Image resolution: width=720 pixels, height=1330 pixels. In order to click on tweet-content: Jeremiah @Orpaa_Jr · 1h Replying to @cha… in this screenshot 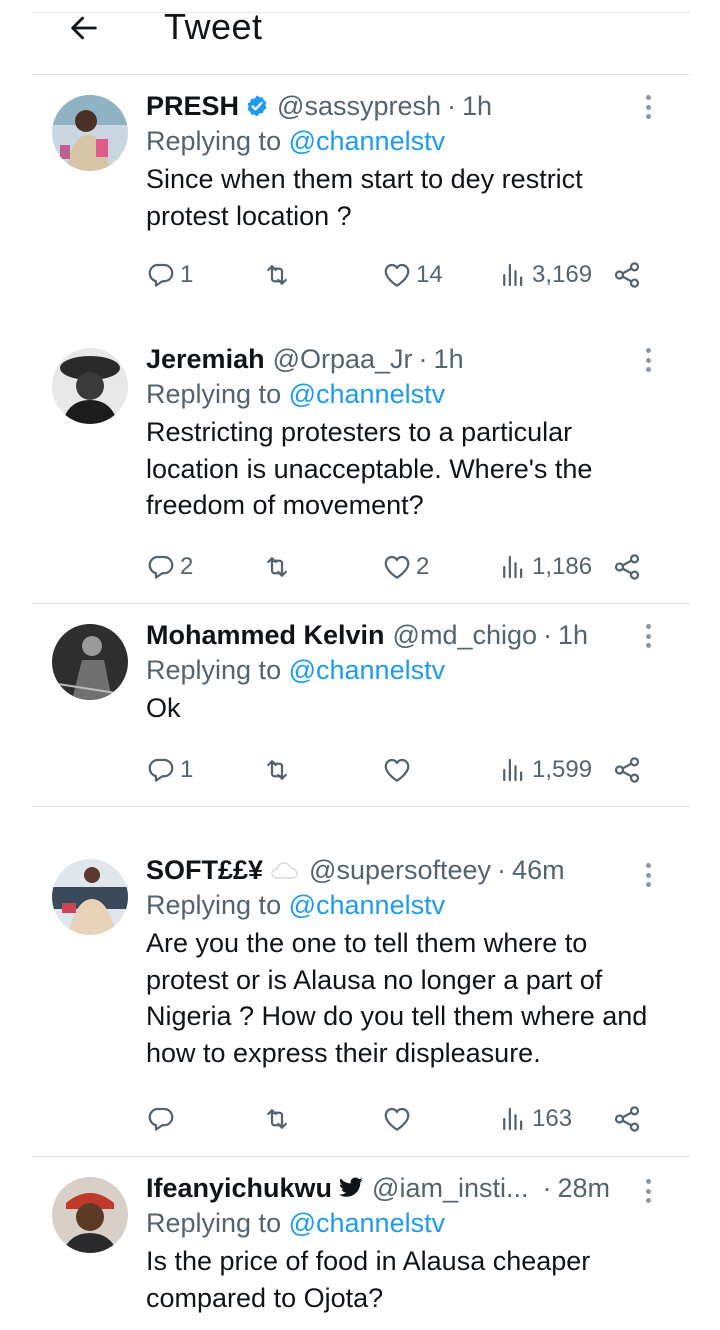, I will do `click(403, 433)`.